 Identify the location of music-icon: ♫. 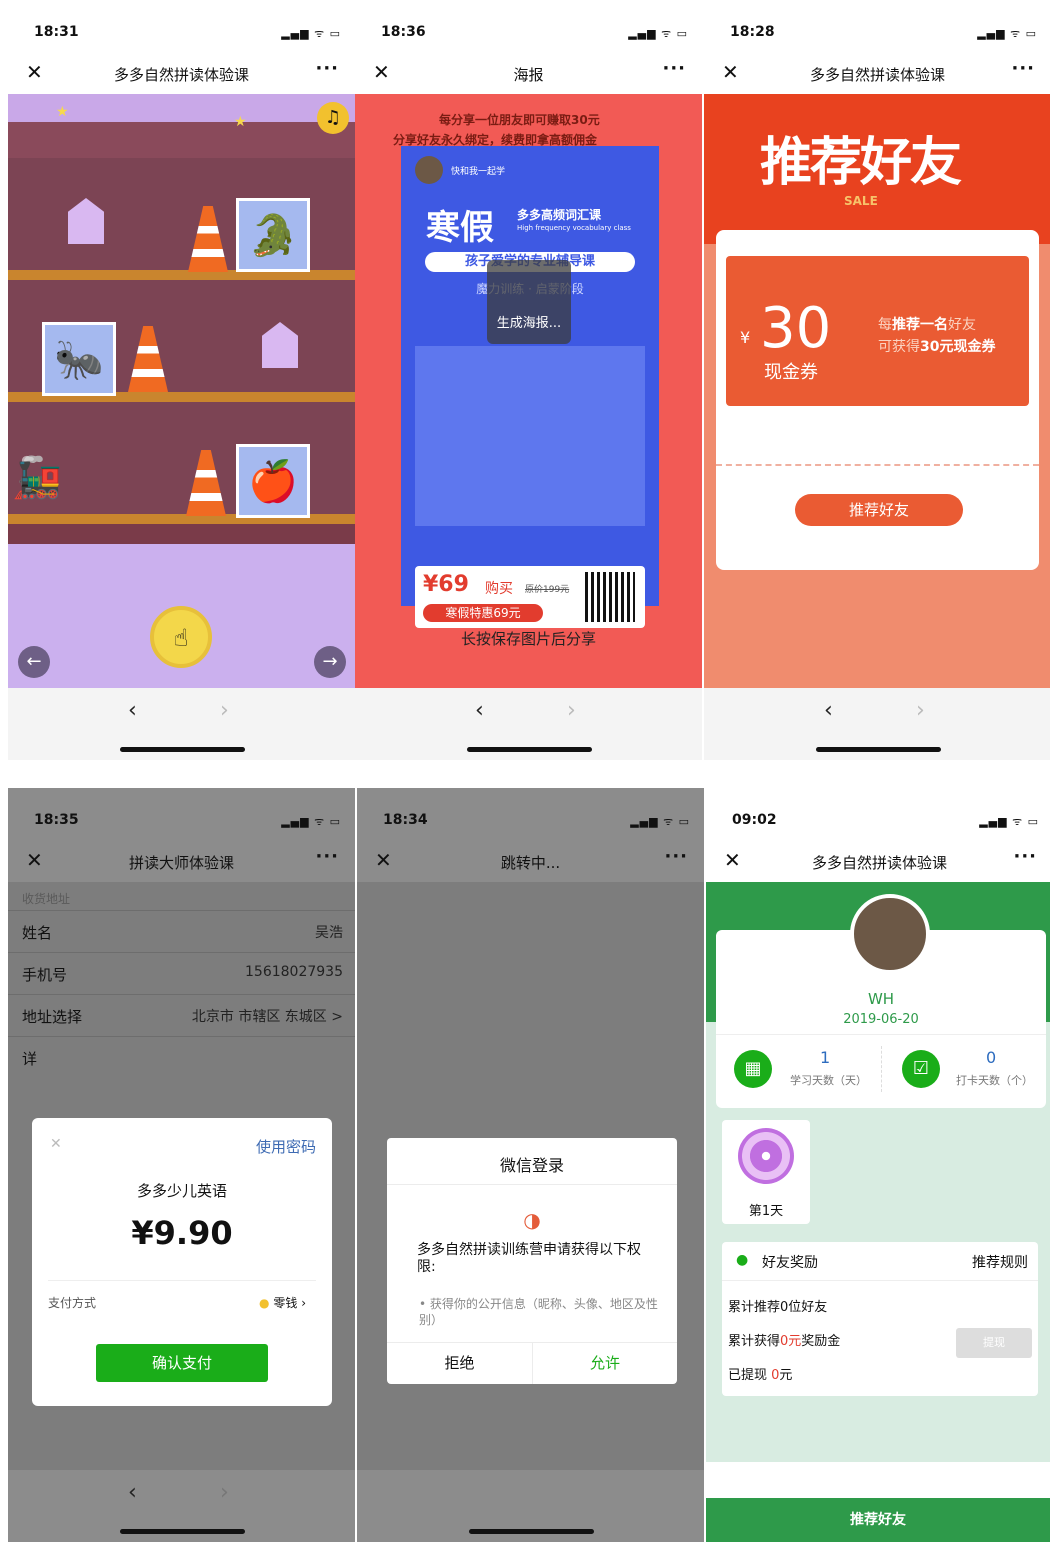
(333, 118).